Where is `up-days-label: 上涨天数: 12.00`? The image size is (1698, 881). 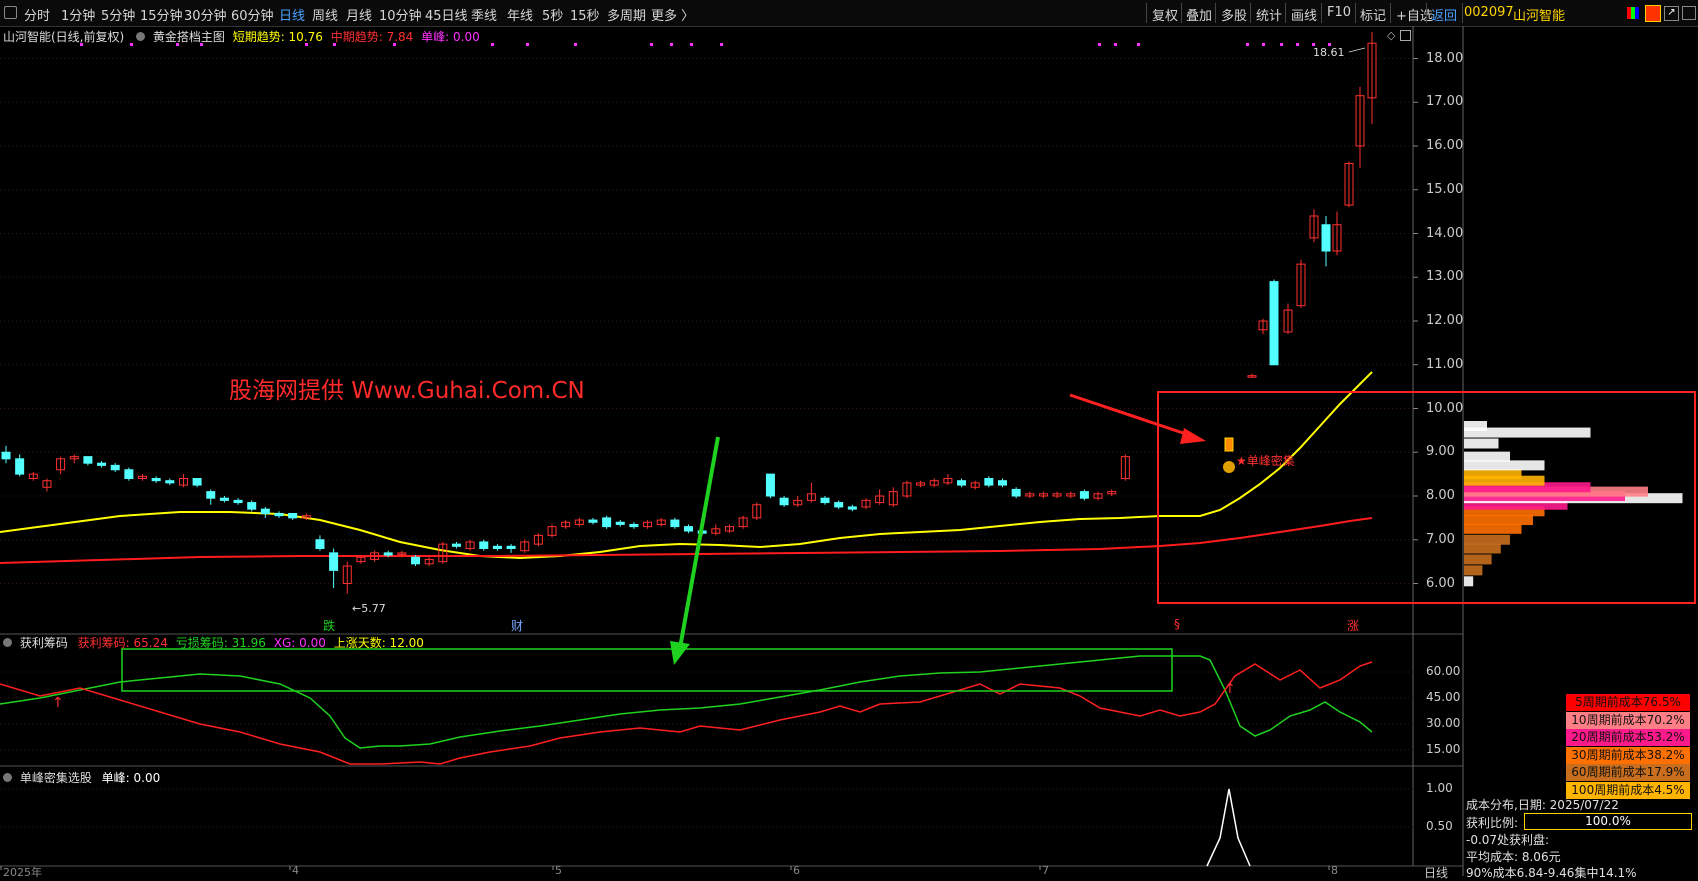 up-days-label: 上涨天数: 12.00 is located at coordinates (378, 643).